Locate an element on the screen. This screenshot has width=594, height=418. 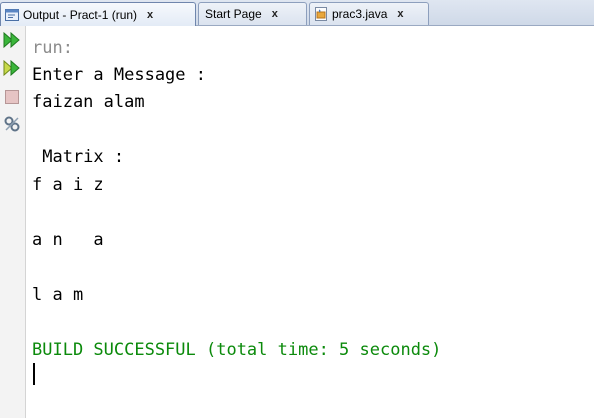
tab-output-pract-1-run: Output - Pract-1 (run) x is located at coordinates (98, 14).